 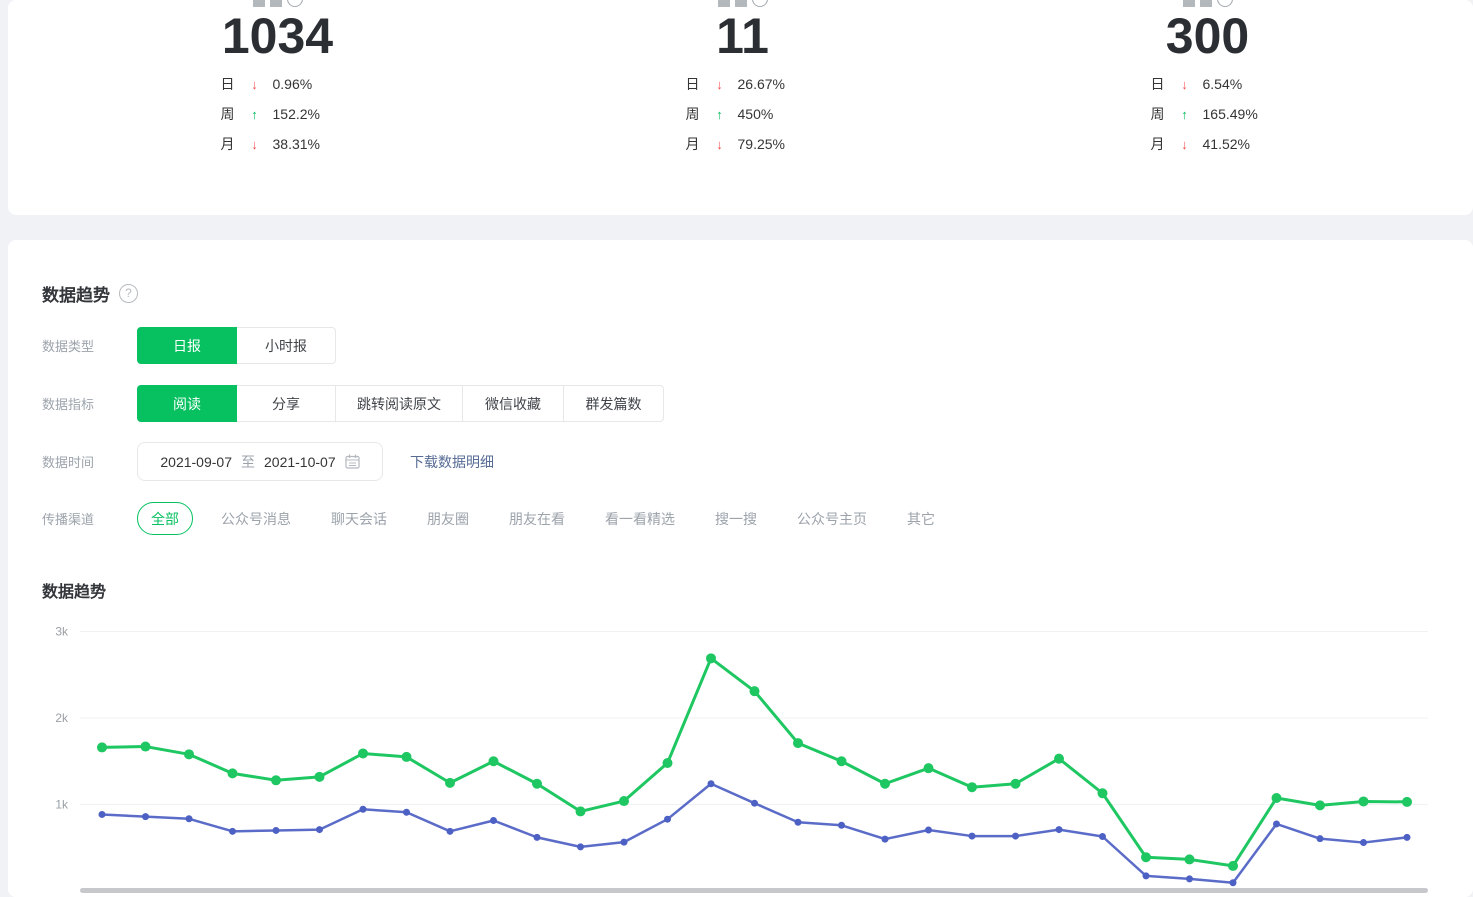 What do you see at coordinates (921, 519) in the screenshot?
I see `channel-other: 其它` at bounding box center [921, 519].